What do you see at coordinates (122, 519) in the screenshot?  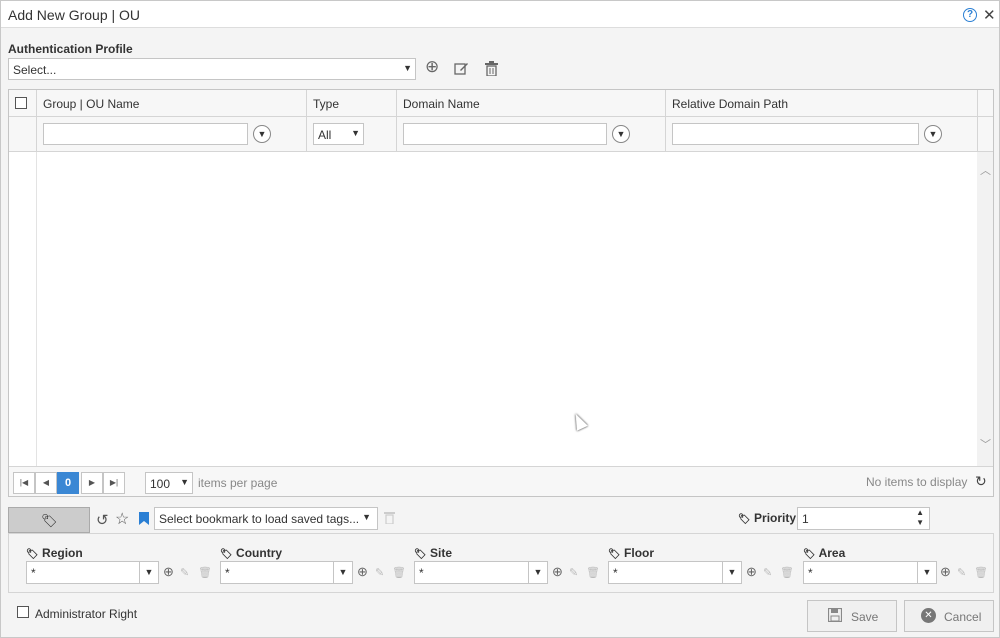 I see `star-icon: ☆` at bounding box center [122, 519].